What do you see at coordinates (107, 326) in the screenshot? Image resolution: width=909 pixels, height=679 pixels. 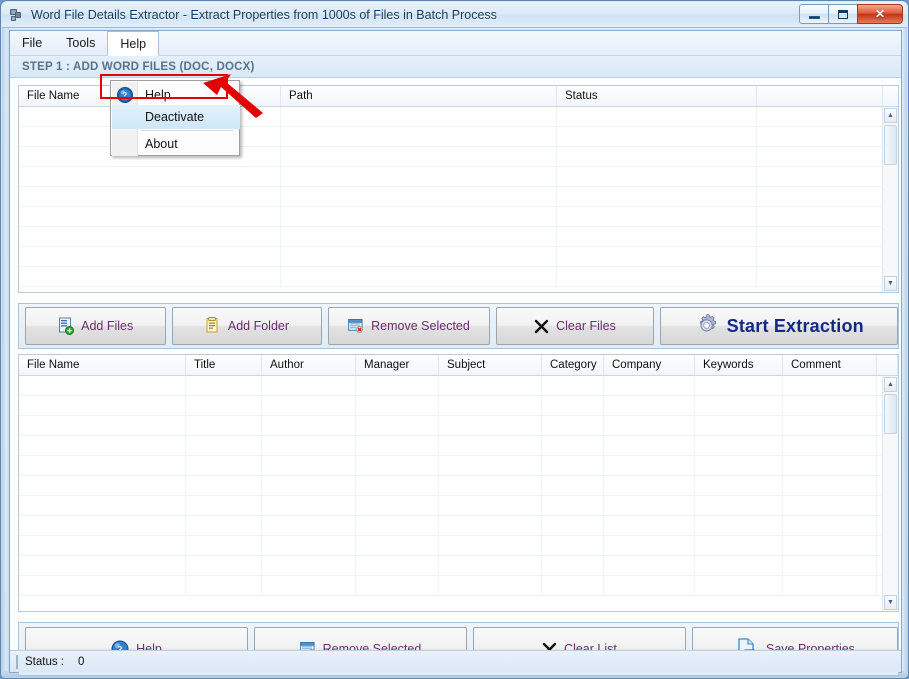 I see `add-files-label: Add Files` at bounding box center [107, 326].